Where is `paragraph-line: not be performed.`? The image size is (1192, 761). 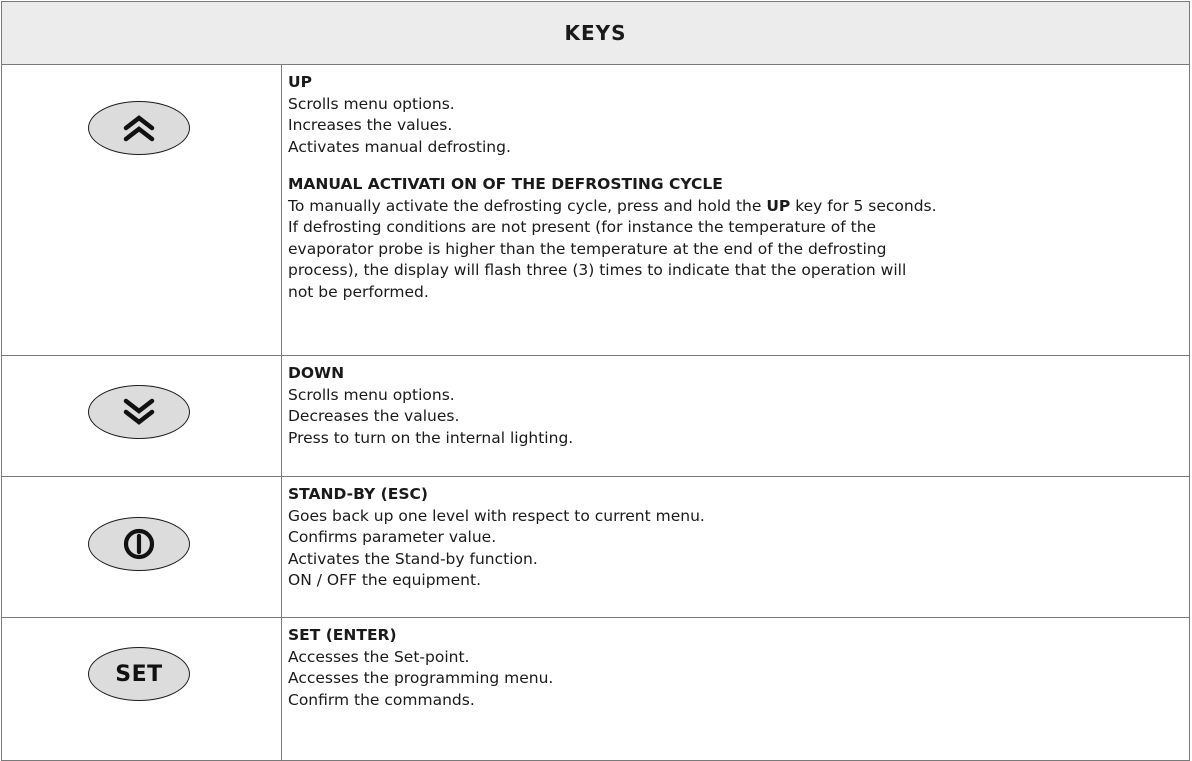
paragraph-line: not be performed. is located at coordinates (358, 291).